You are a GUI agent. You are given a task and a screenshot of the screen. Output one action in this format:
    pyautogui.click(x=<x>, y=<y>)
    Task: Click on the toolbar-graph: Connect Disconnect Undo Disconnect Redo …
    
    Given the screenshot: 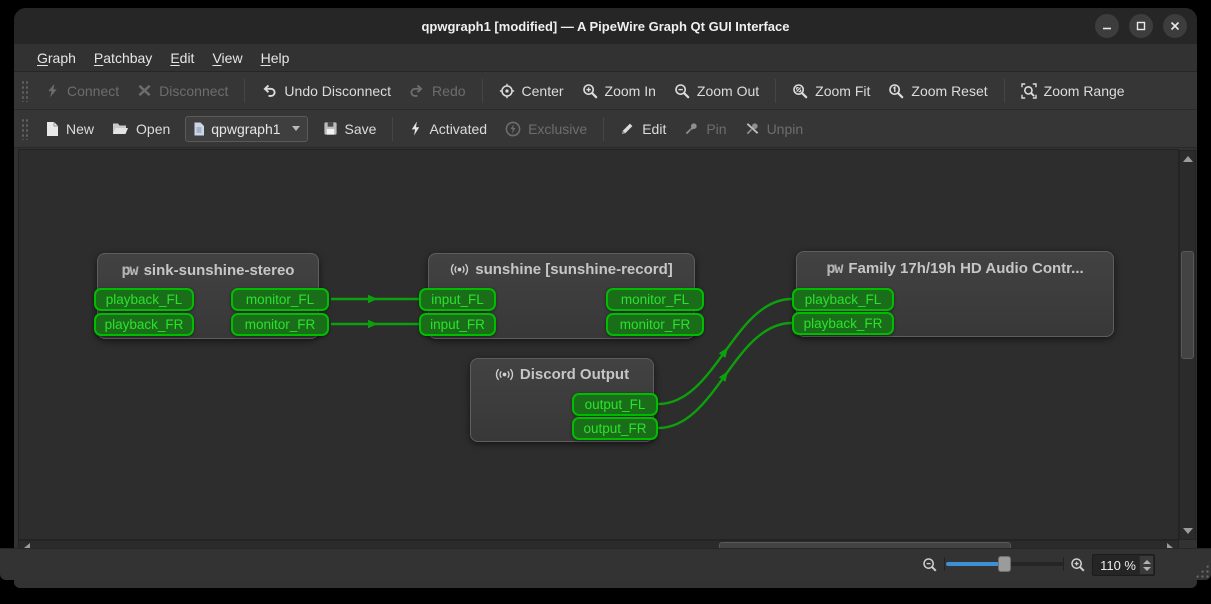 What is the action you would take?
    pyautogui.click(x=605, y=91)
    